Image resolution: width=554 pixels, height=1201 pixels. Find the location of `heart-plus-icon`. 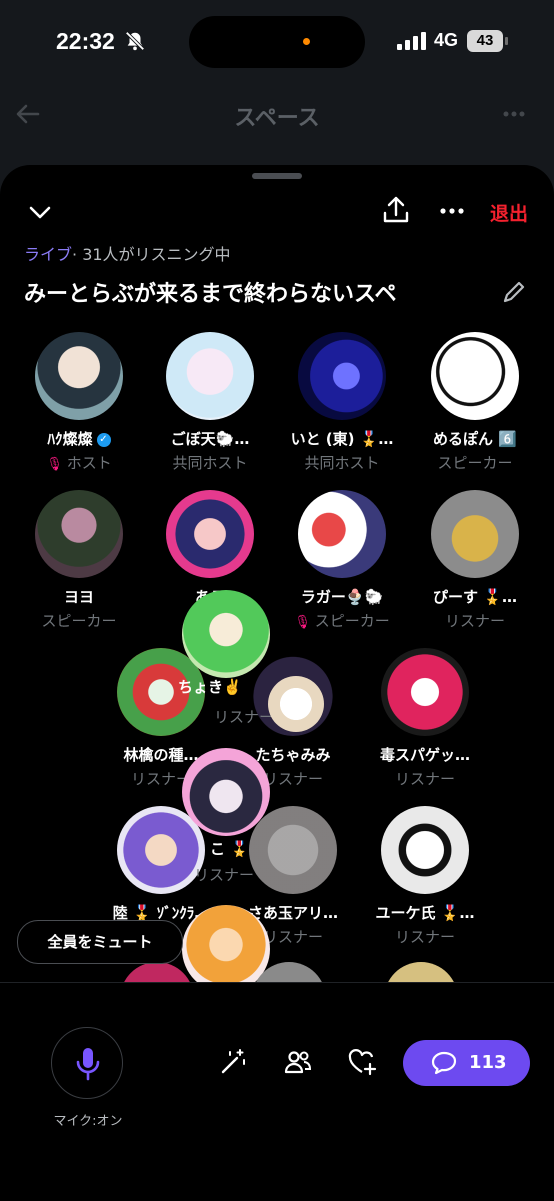

heart-plus-icon is located at coordinates (362, 1062).